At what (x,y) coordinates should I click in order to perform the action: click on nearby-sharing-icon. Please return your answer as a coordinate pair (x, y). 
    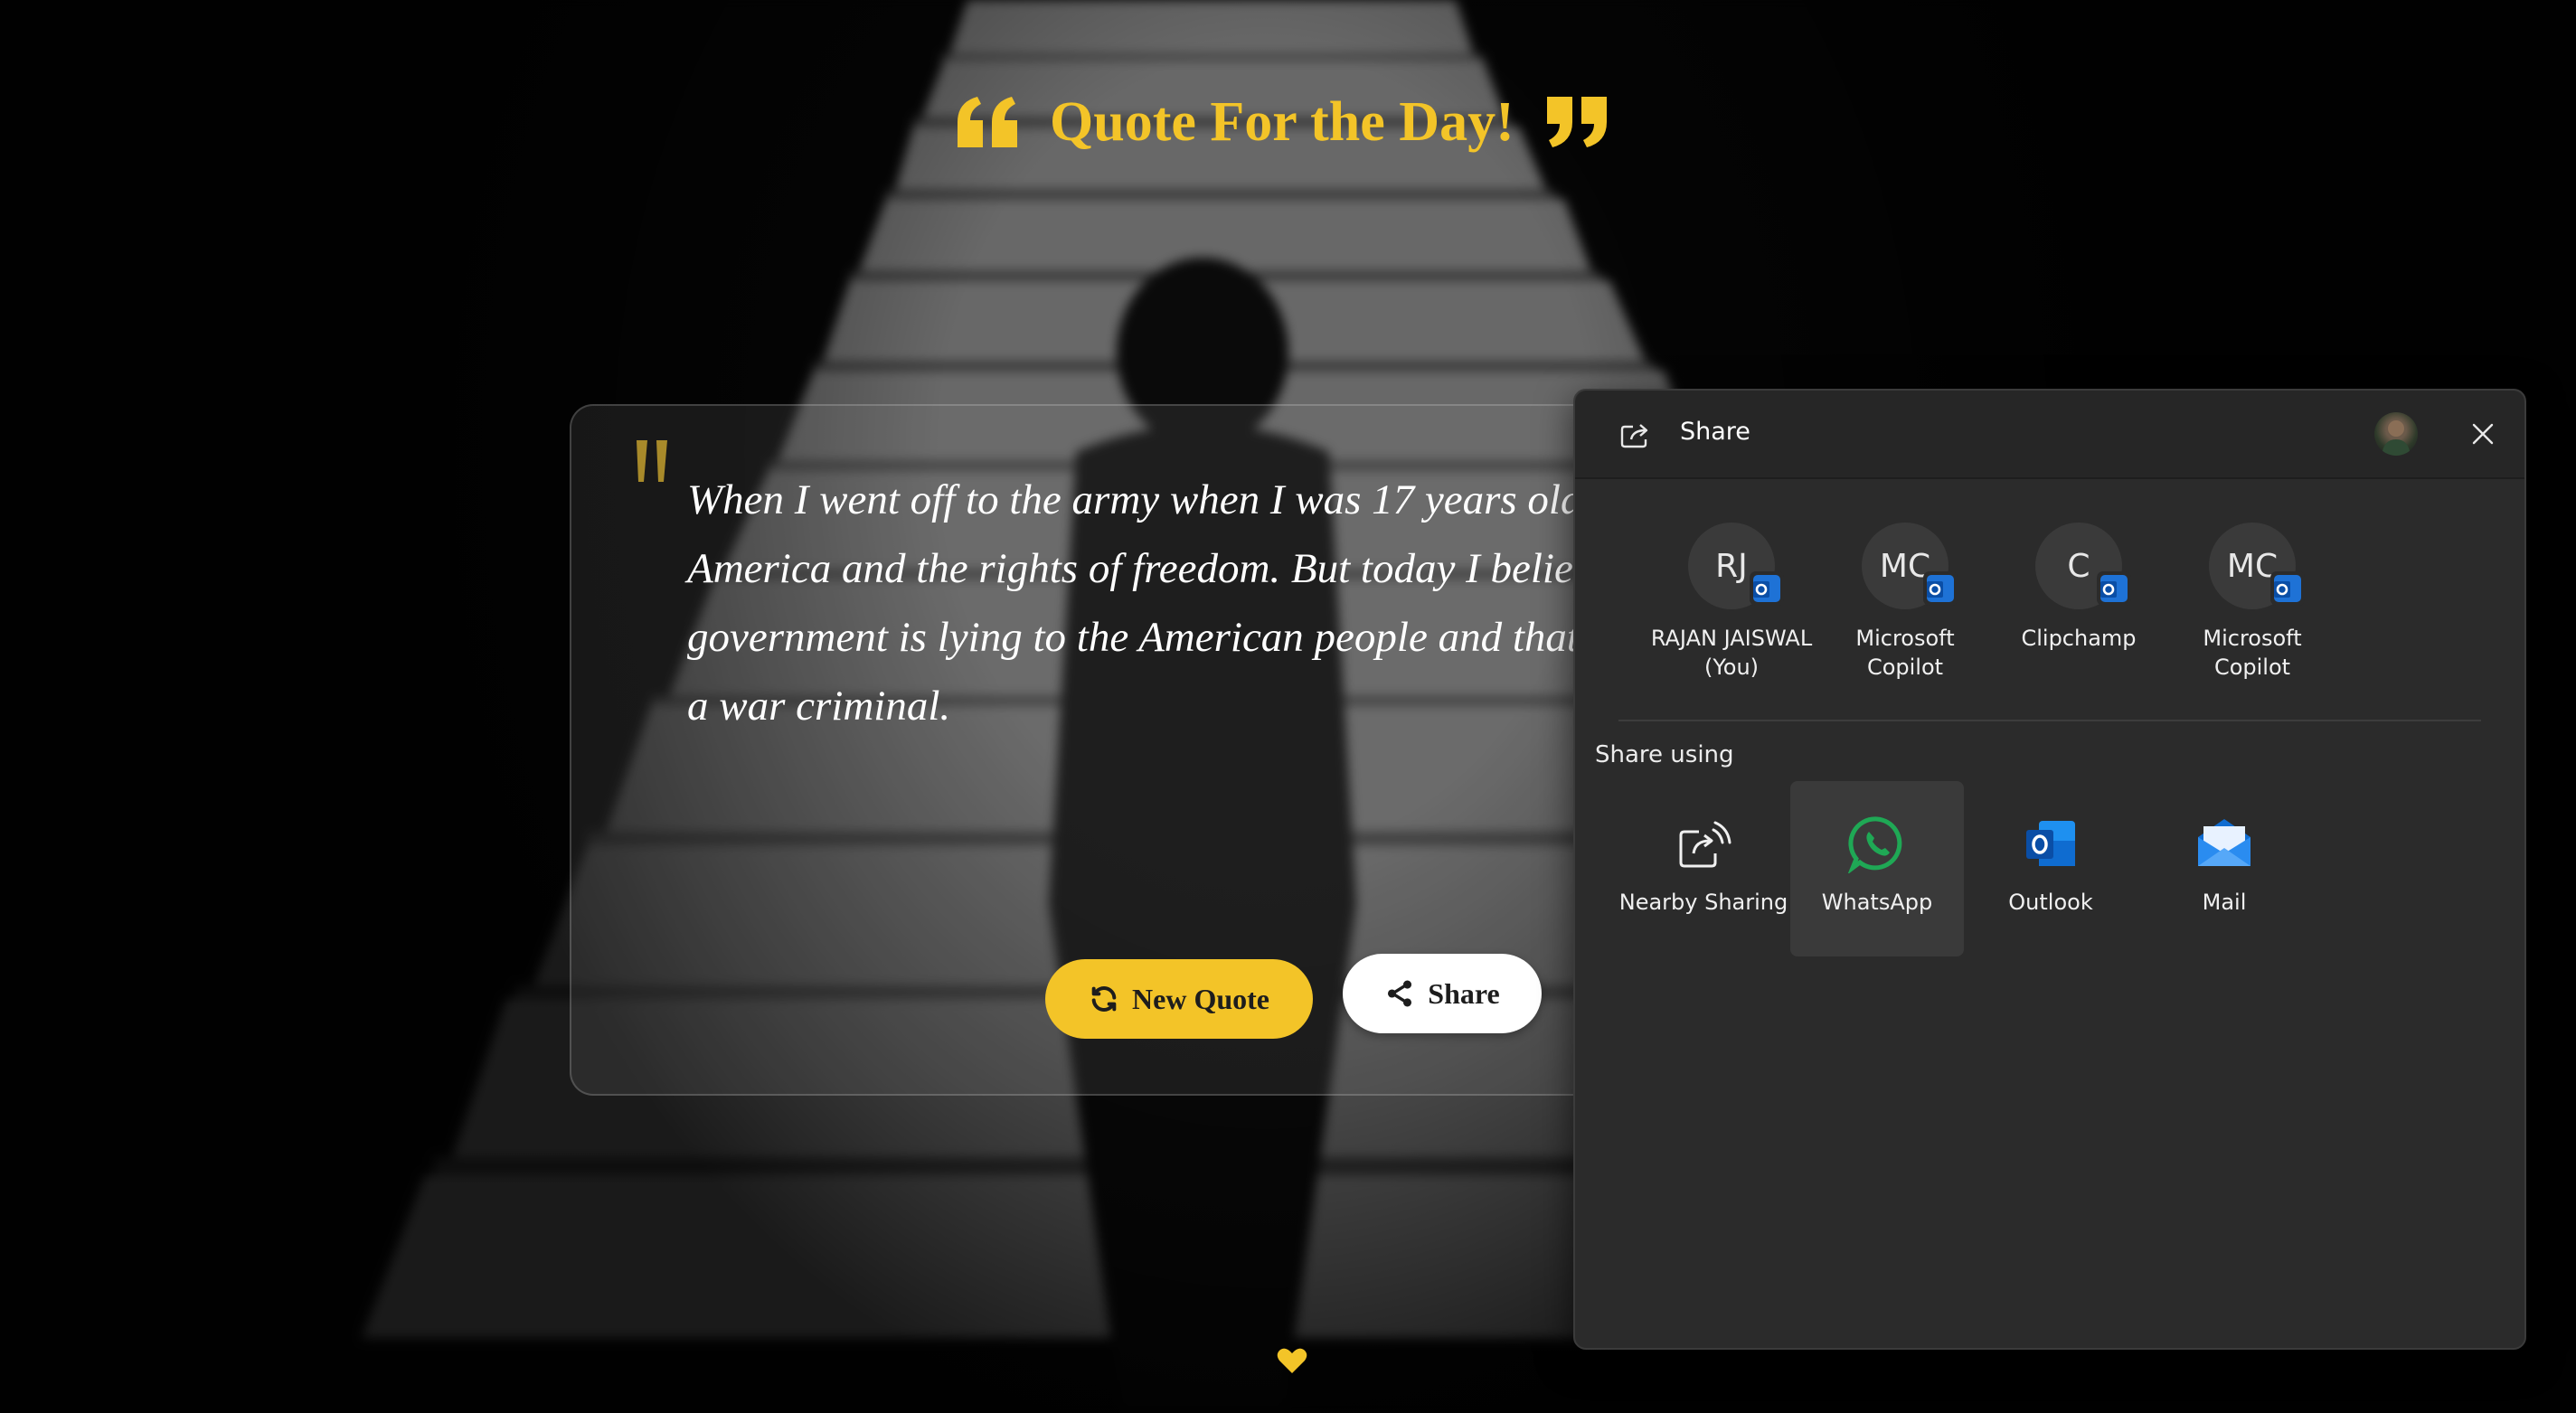
    Looking at the image, I should click on (1705, 844).